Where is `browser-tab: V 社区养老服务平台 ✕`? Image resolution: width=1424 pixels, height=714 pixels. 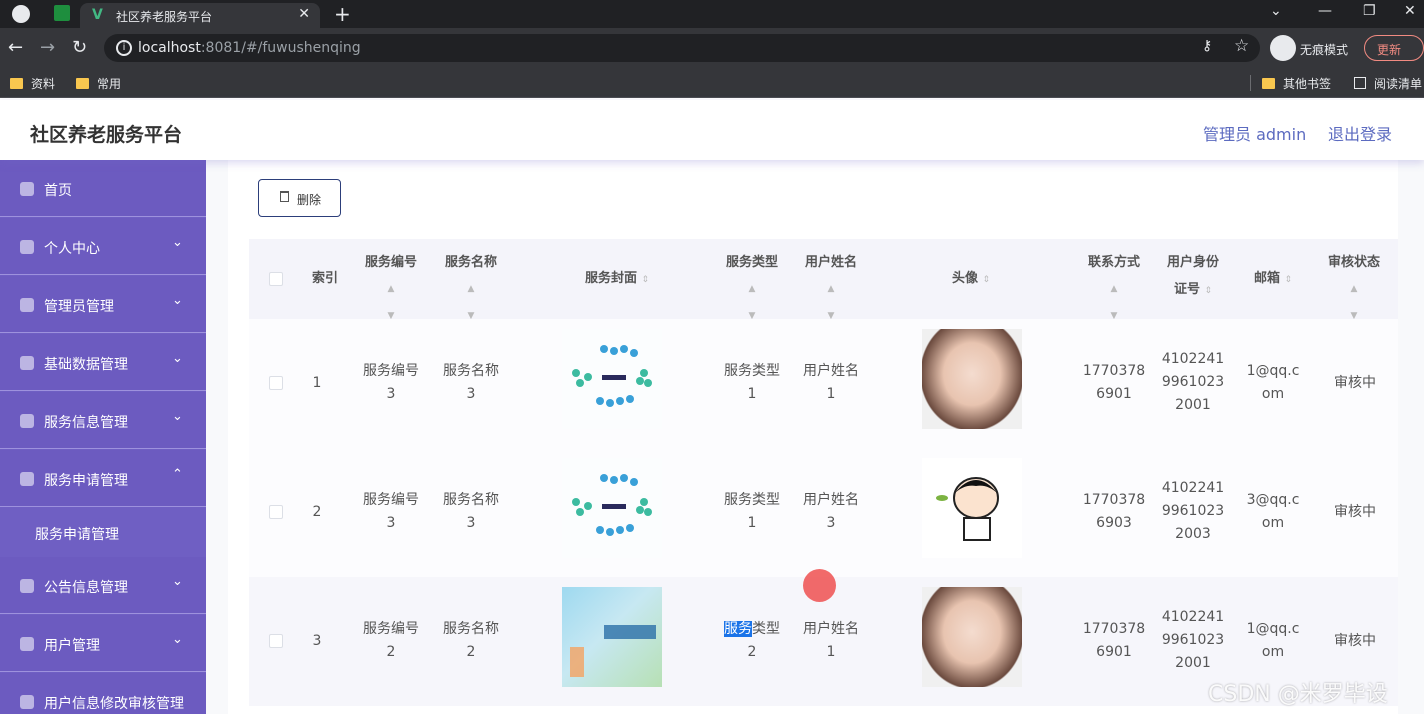
browser-tab: V 社区养老服务平台 ✕ is located at coordinates (200, 15).